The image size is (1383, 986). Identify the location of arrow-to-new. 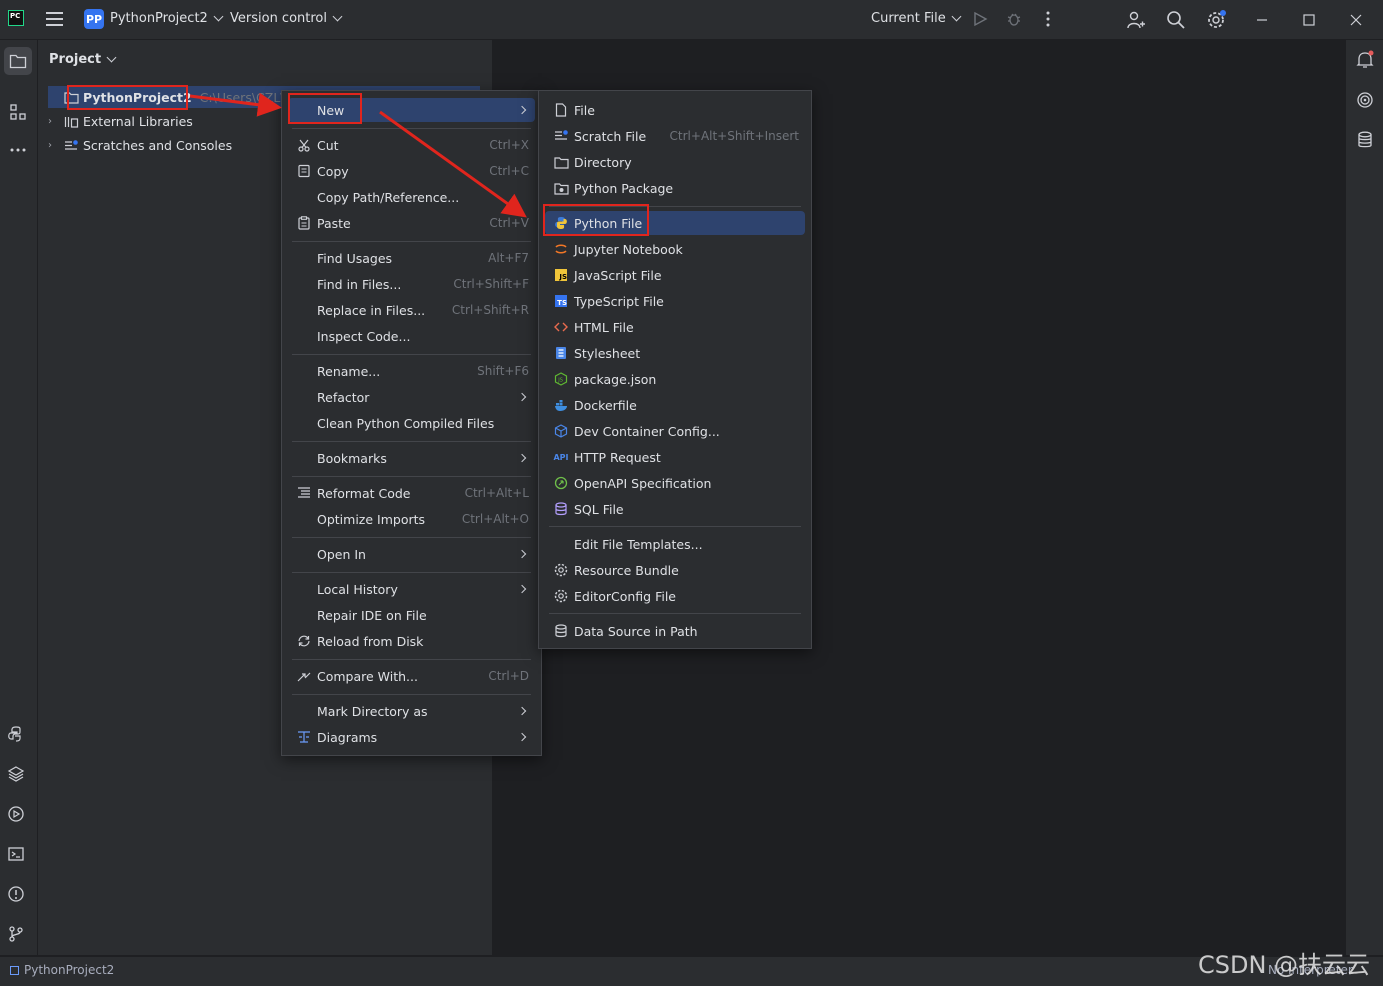
(235, 104).